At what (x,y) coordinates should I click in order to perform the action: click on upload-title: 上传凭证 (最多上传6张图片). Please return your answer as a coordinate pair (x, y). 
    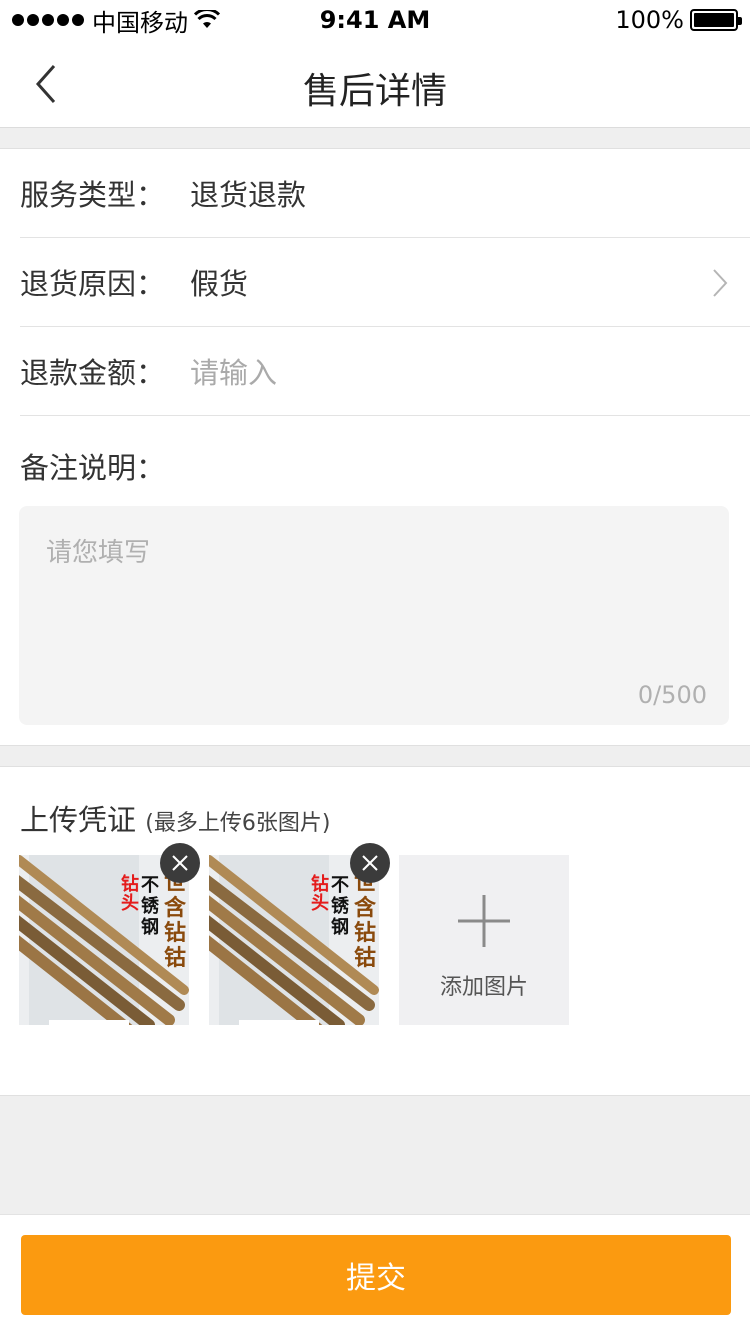
    Looking at the image, I should click on (175, 818).